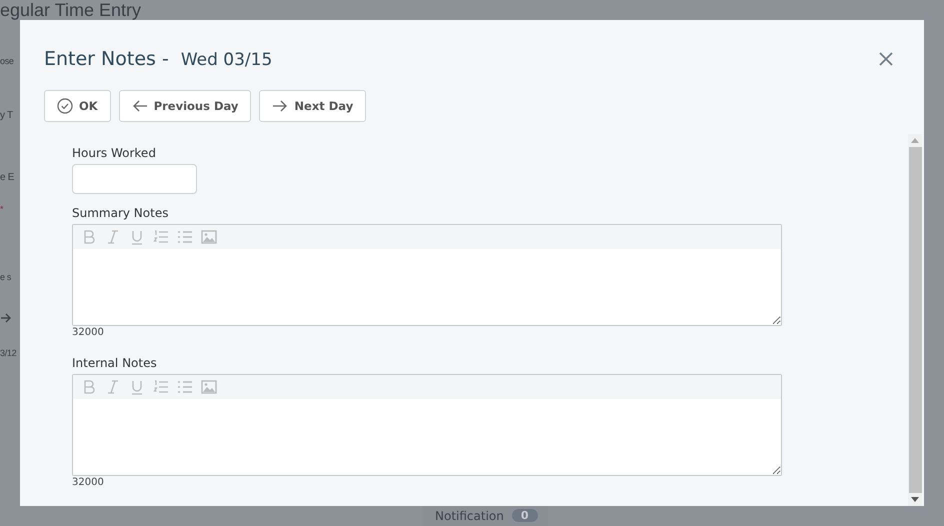 The width and height of the screenshot is (944, 526). I want to click on ok-button: OK, so click(77, 106).